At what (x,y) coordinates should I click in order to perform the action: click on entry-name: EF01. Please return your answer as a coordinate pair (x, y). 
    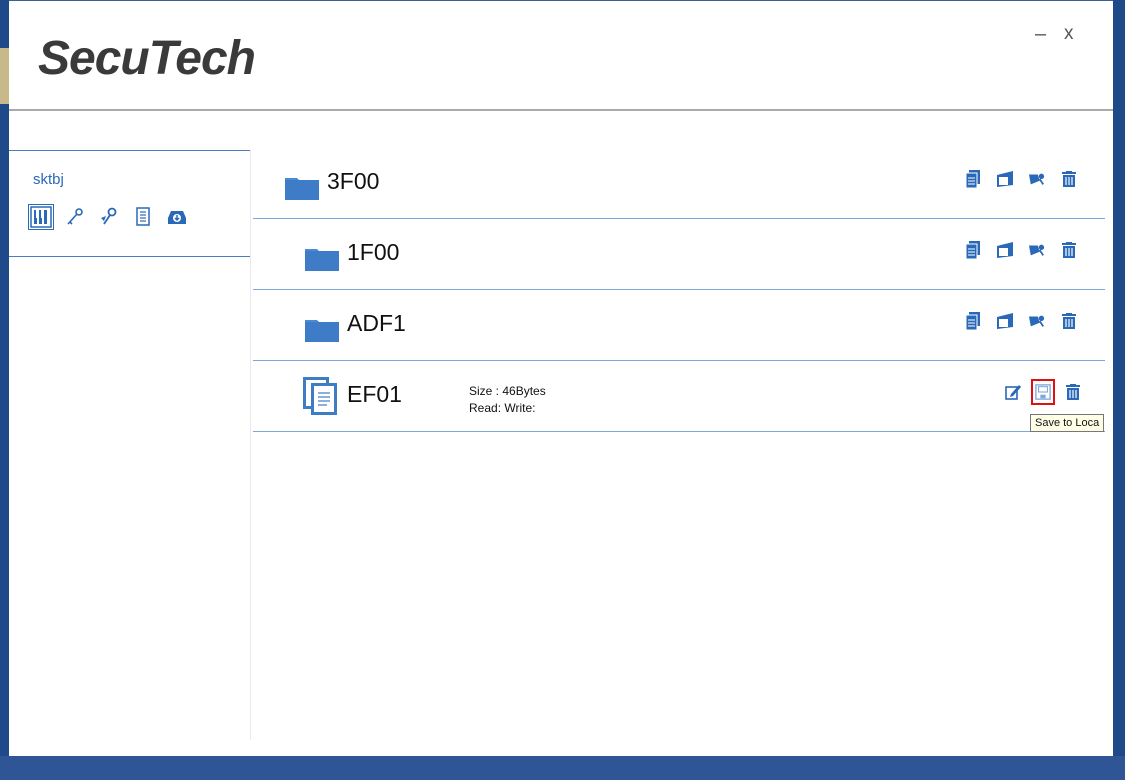
    Looking at the image, I should click on (374, 394).